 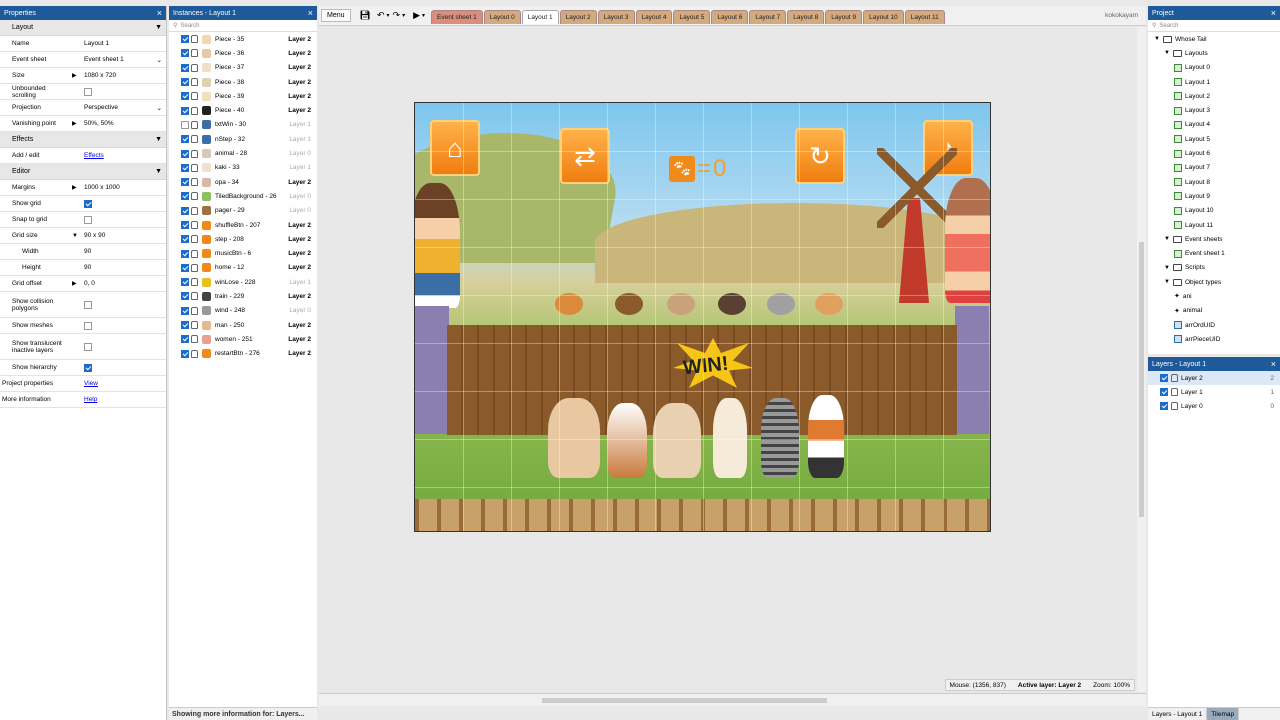 What do you see at coordinates (243, 82) in the screenshot?
I see `instance-row: Piece - 38 Layer 2` at bounding box center [243, 82].